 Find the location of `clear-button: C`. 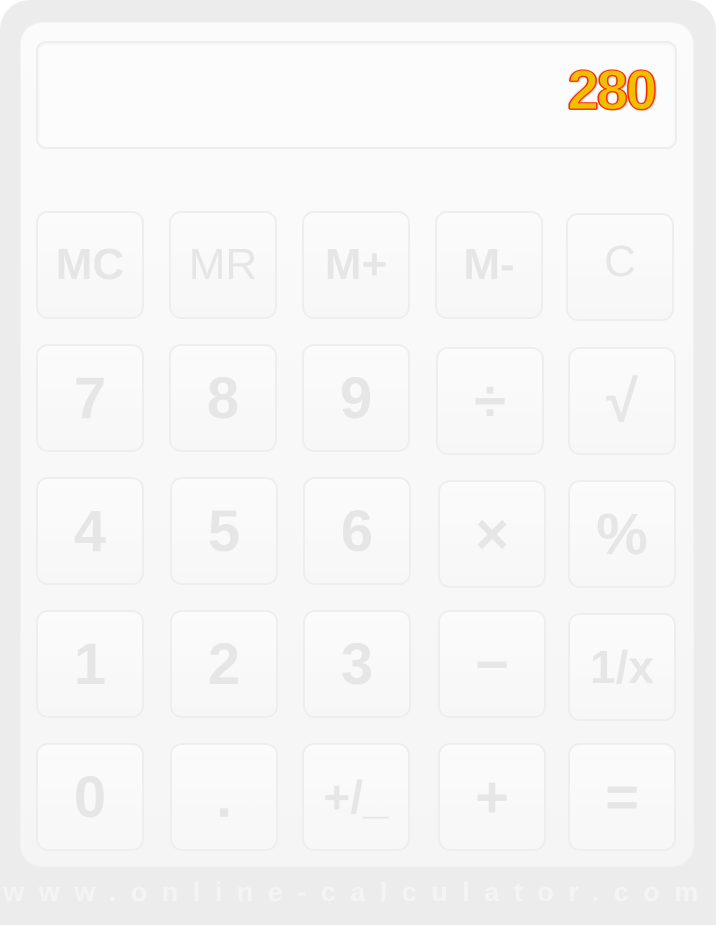

clear-button: C is located at coordinates (620, 267).